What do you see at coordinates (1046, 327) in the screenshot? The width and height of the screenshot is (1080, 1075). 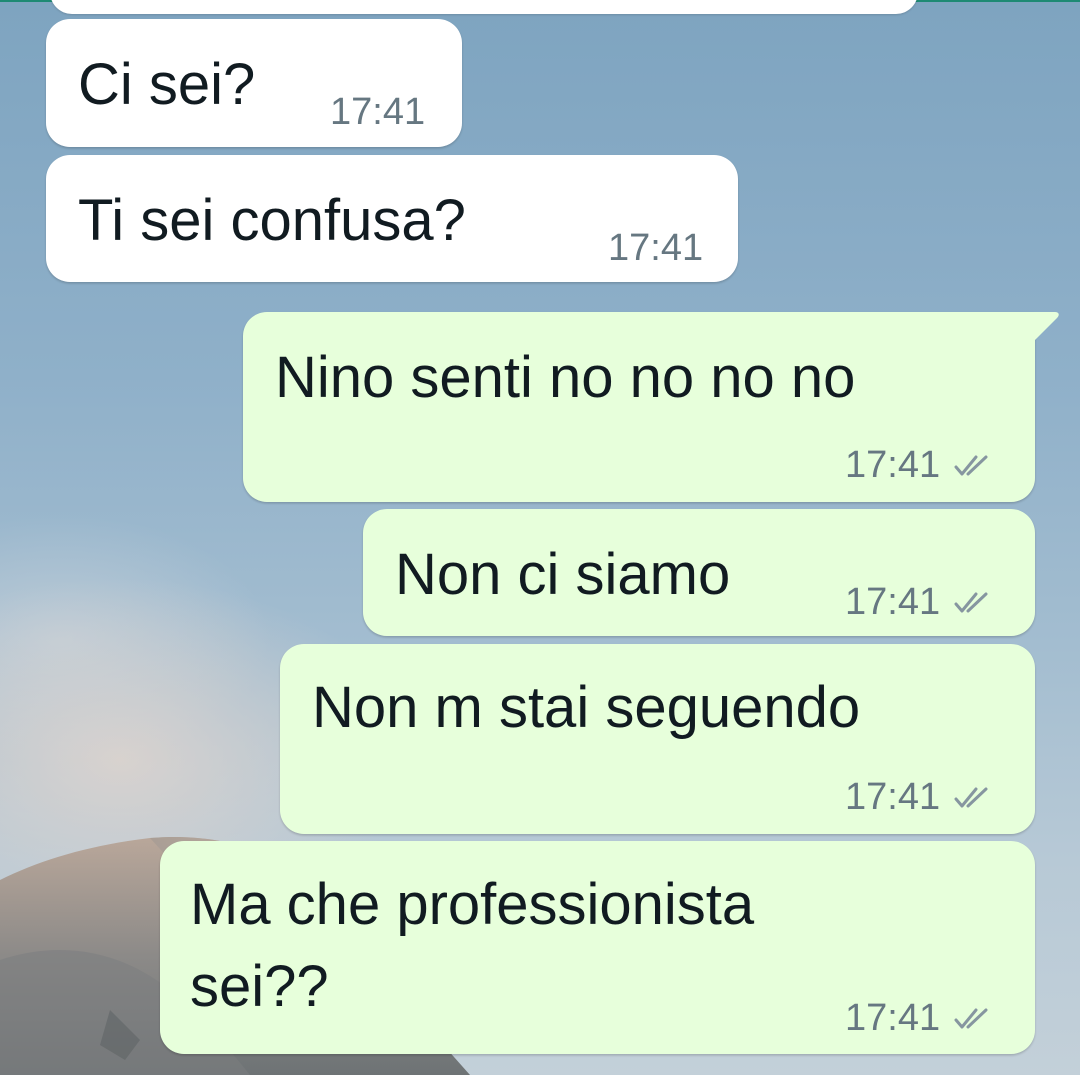 I see `bubble-tail` at bounding box center [1046, 327].